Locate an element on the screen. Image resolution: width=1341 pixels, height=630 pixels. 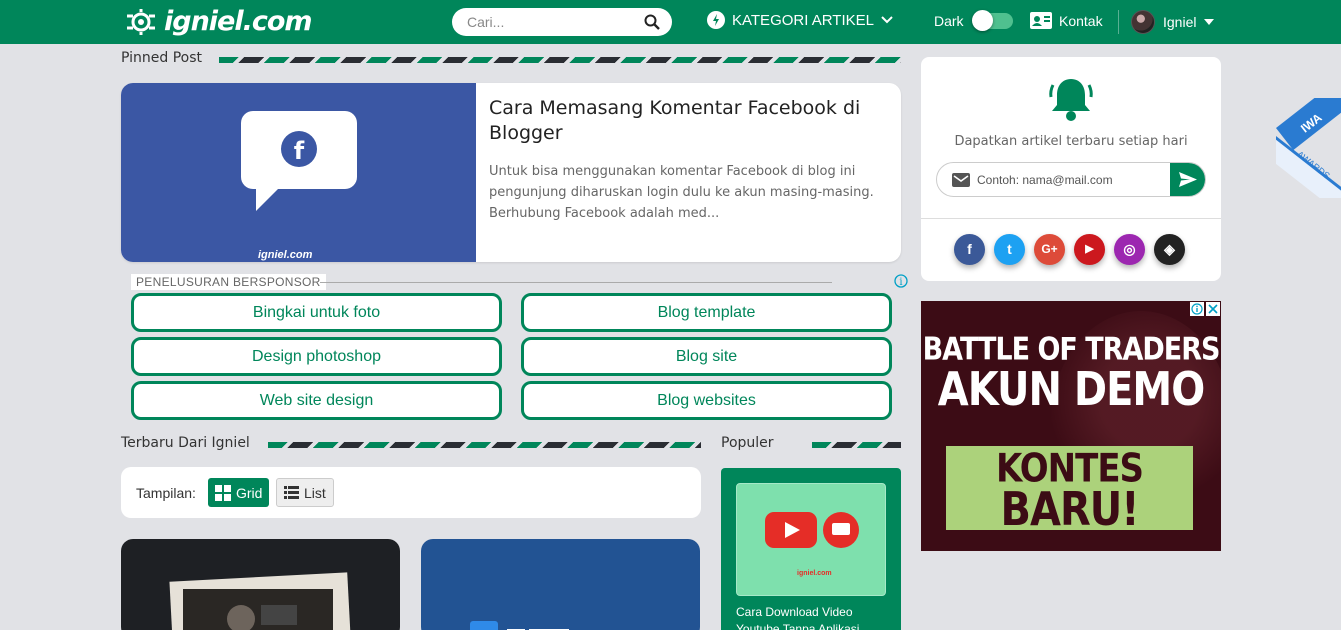
codepen-icon: ◈ is located at coordinates (1169, 249).